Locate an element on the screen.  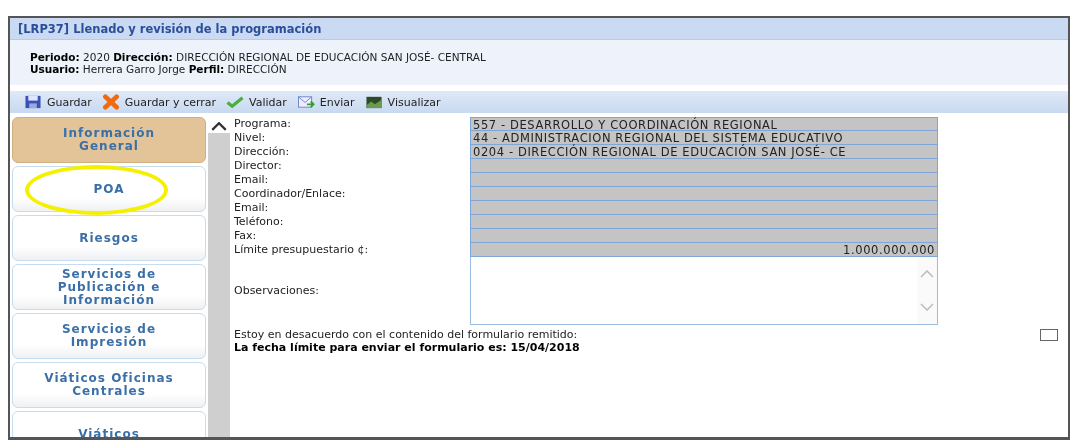
sidebar-tab: Servicios de Publicación e Información is located at coordinates (109, 287).